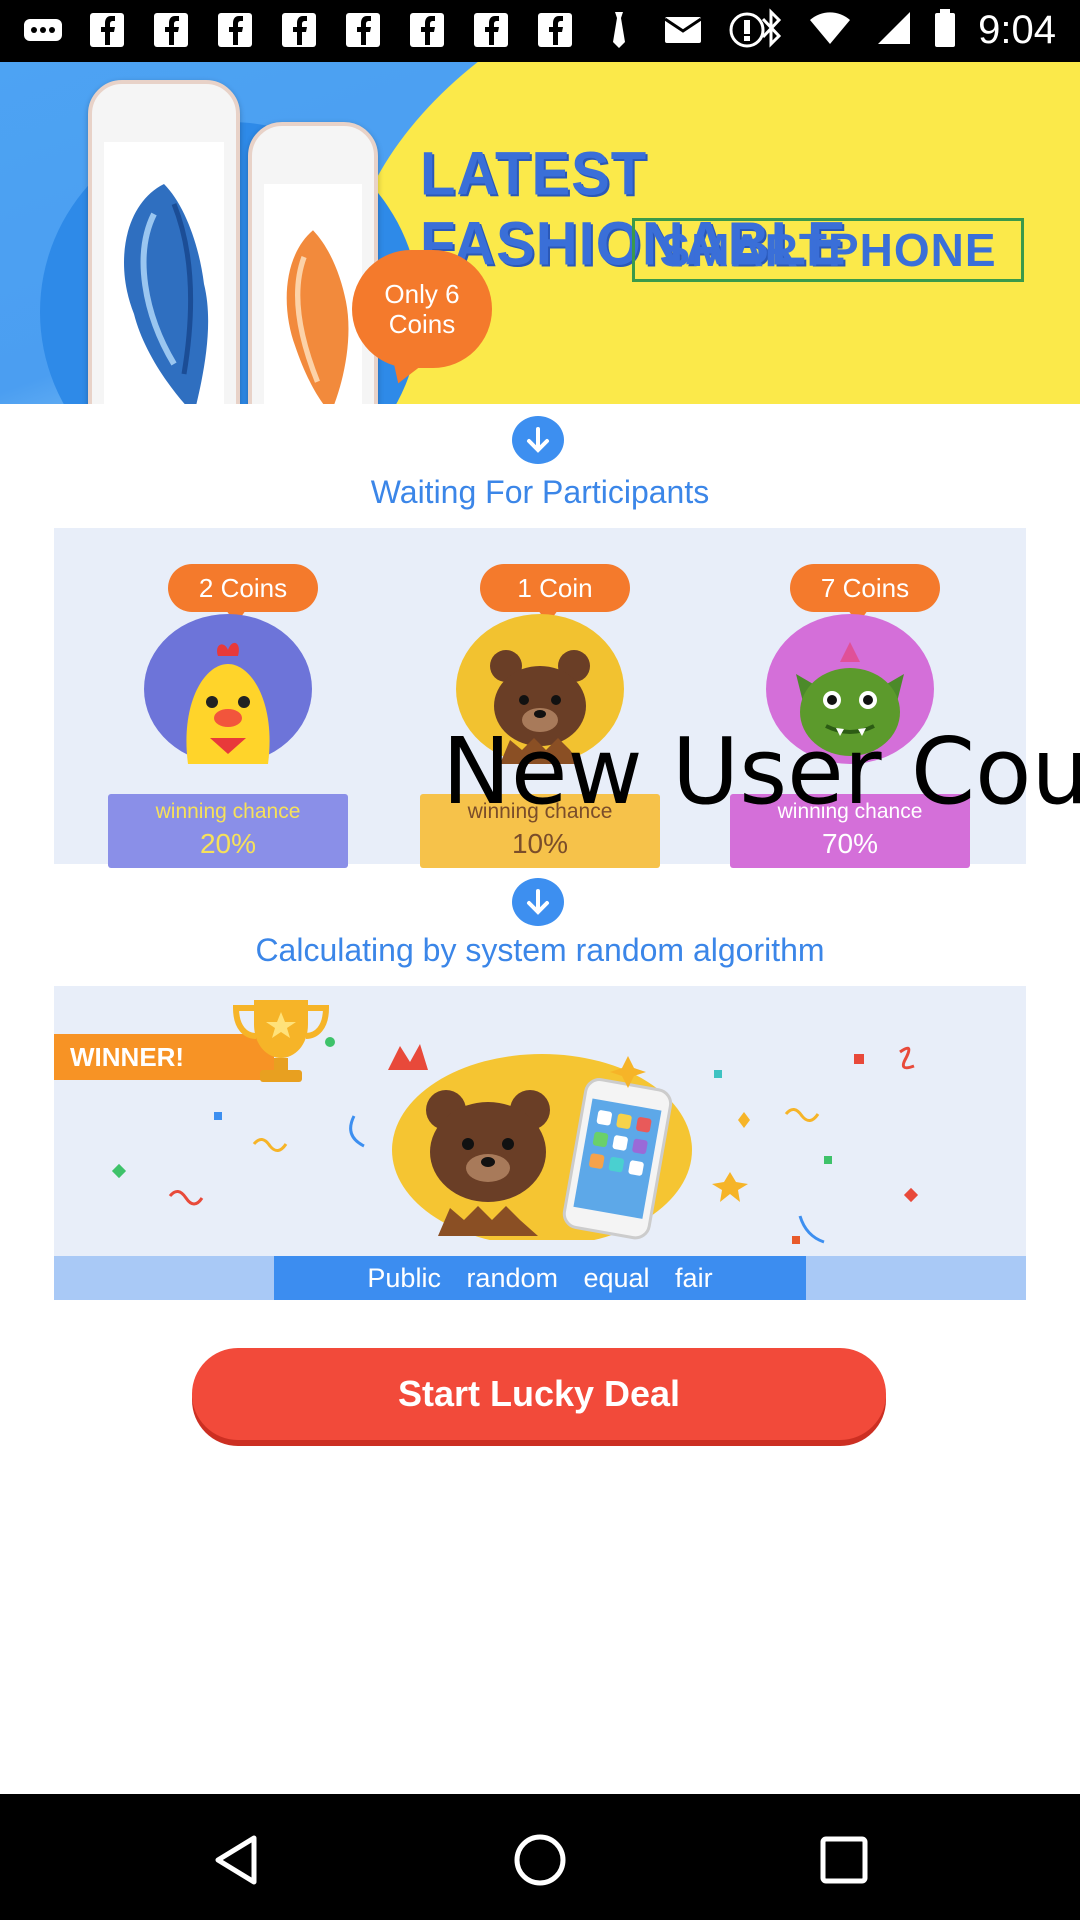  Describe the element at coordinates (317, 317) in the screenshot. I see `orange-fish-icon` at that location.